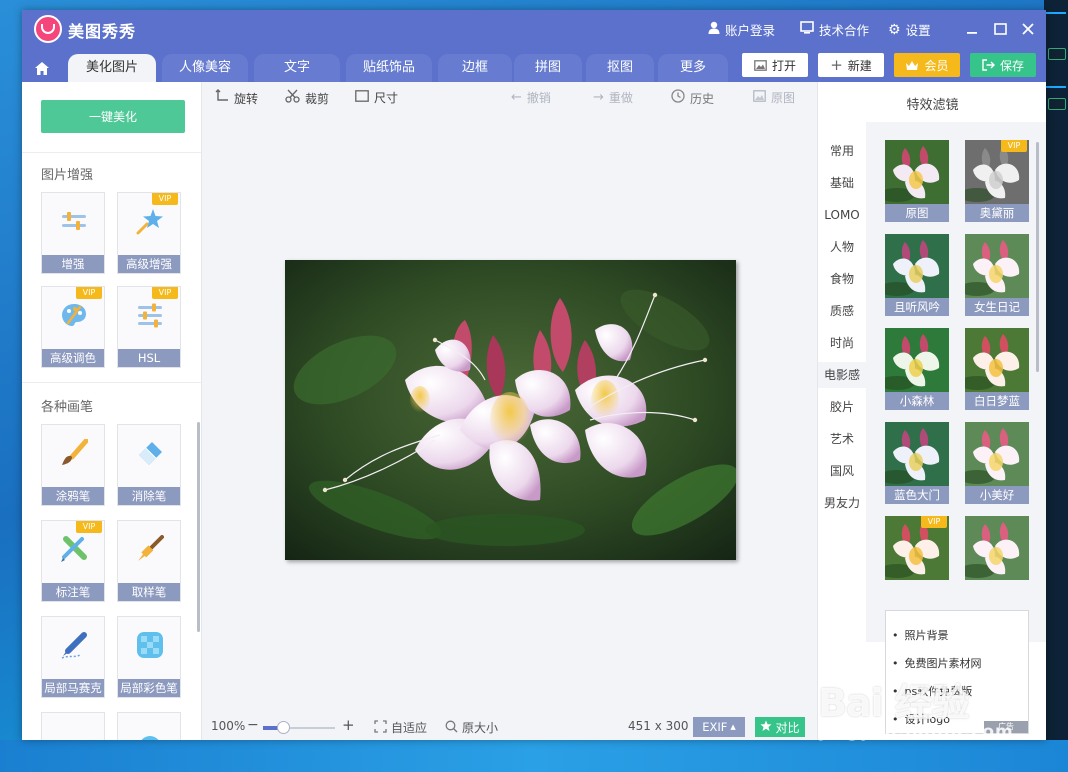  Describe the element at coordinates (205, 68) in the screenshot. I see `tab-portrait: 人像美容` at that location.